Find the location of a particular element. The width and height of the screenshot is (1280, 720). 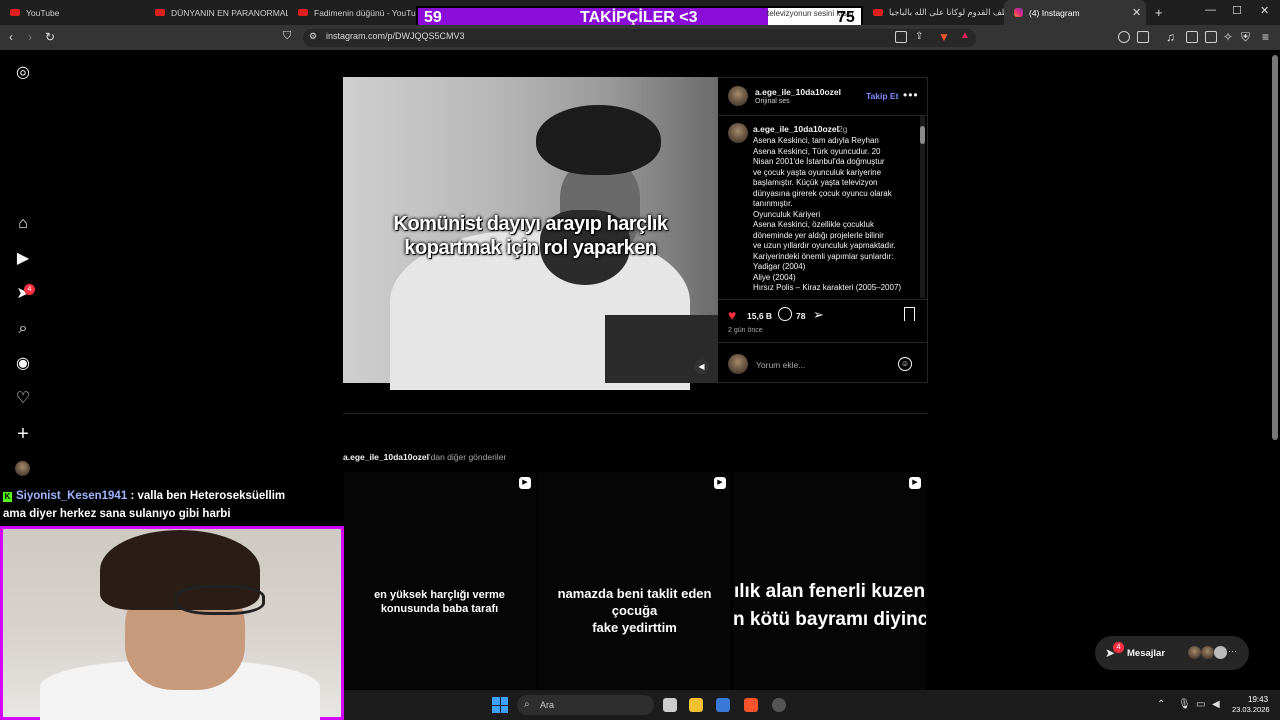

author-avatar is located at coordinates (738, 96).